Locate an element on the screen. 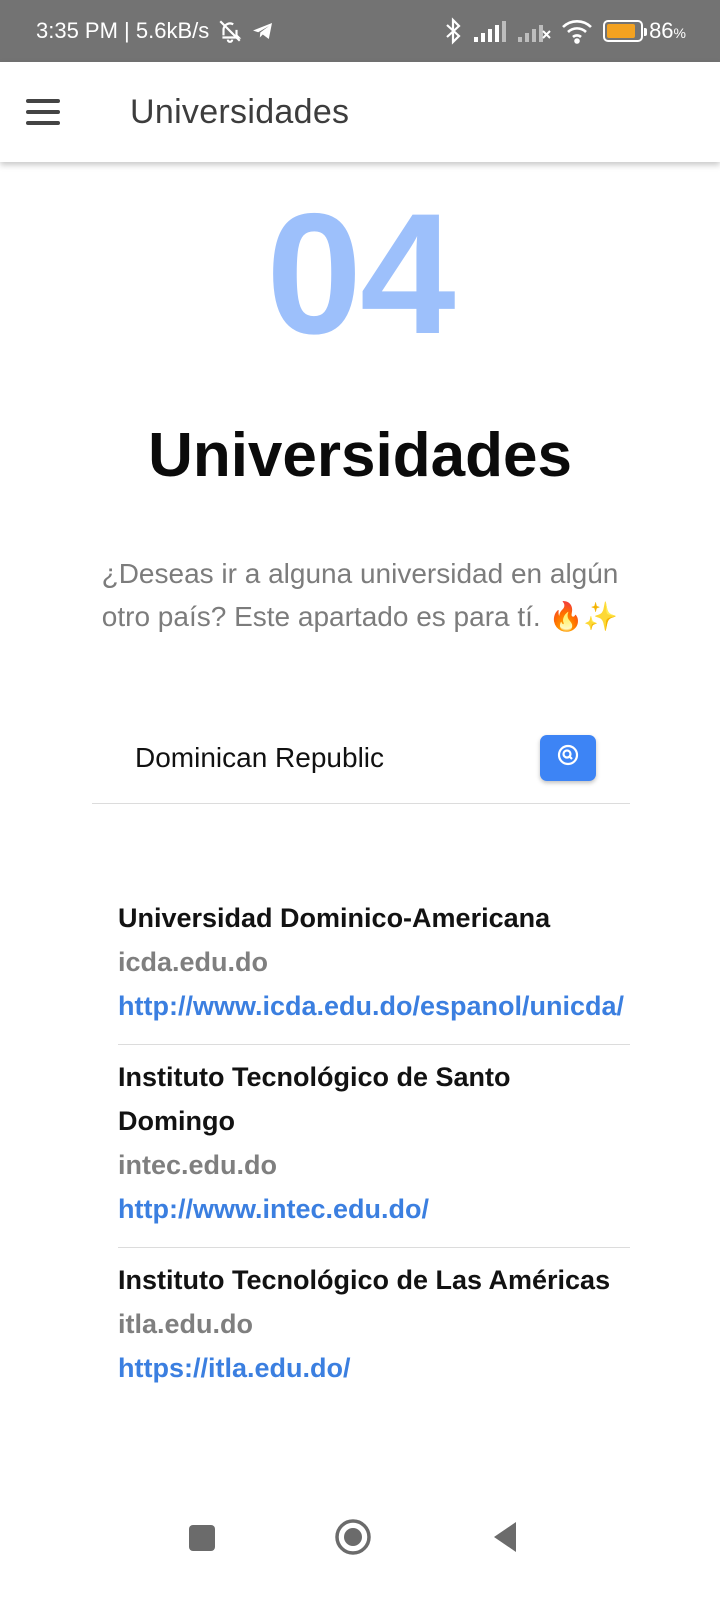 This screenshot has width=720, height=1600. university-name: Instituto Tecnológico de Santo Domingo is located at coordinates (314, 1099).